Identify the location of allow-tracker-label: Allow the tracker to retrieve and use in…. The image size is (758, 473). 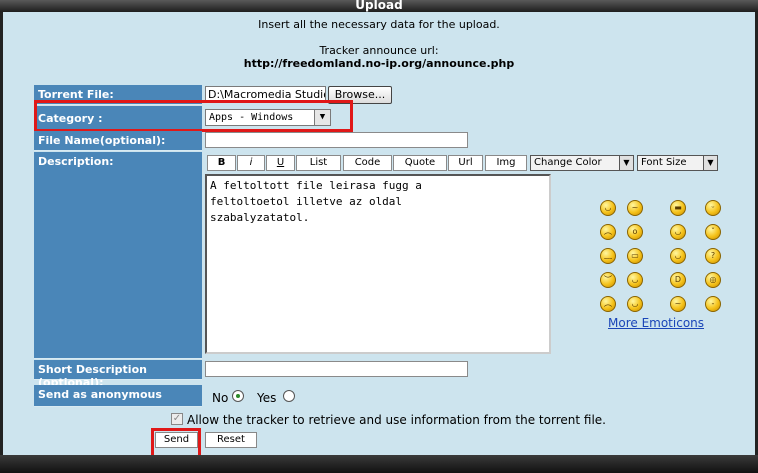
(396, 420).